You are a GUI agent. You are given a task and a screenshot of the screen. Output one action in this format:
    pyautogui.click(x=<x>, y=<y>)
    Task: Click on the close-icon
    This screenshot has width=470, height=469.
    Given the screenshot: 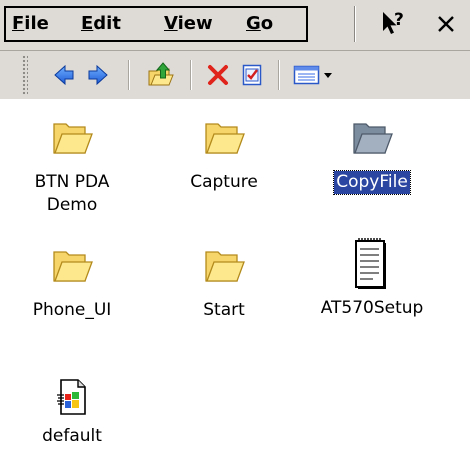 What is the action you would take?
    pyautogui.click(x=446, y=24)
    